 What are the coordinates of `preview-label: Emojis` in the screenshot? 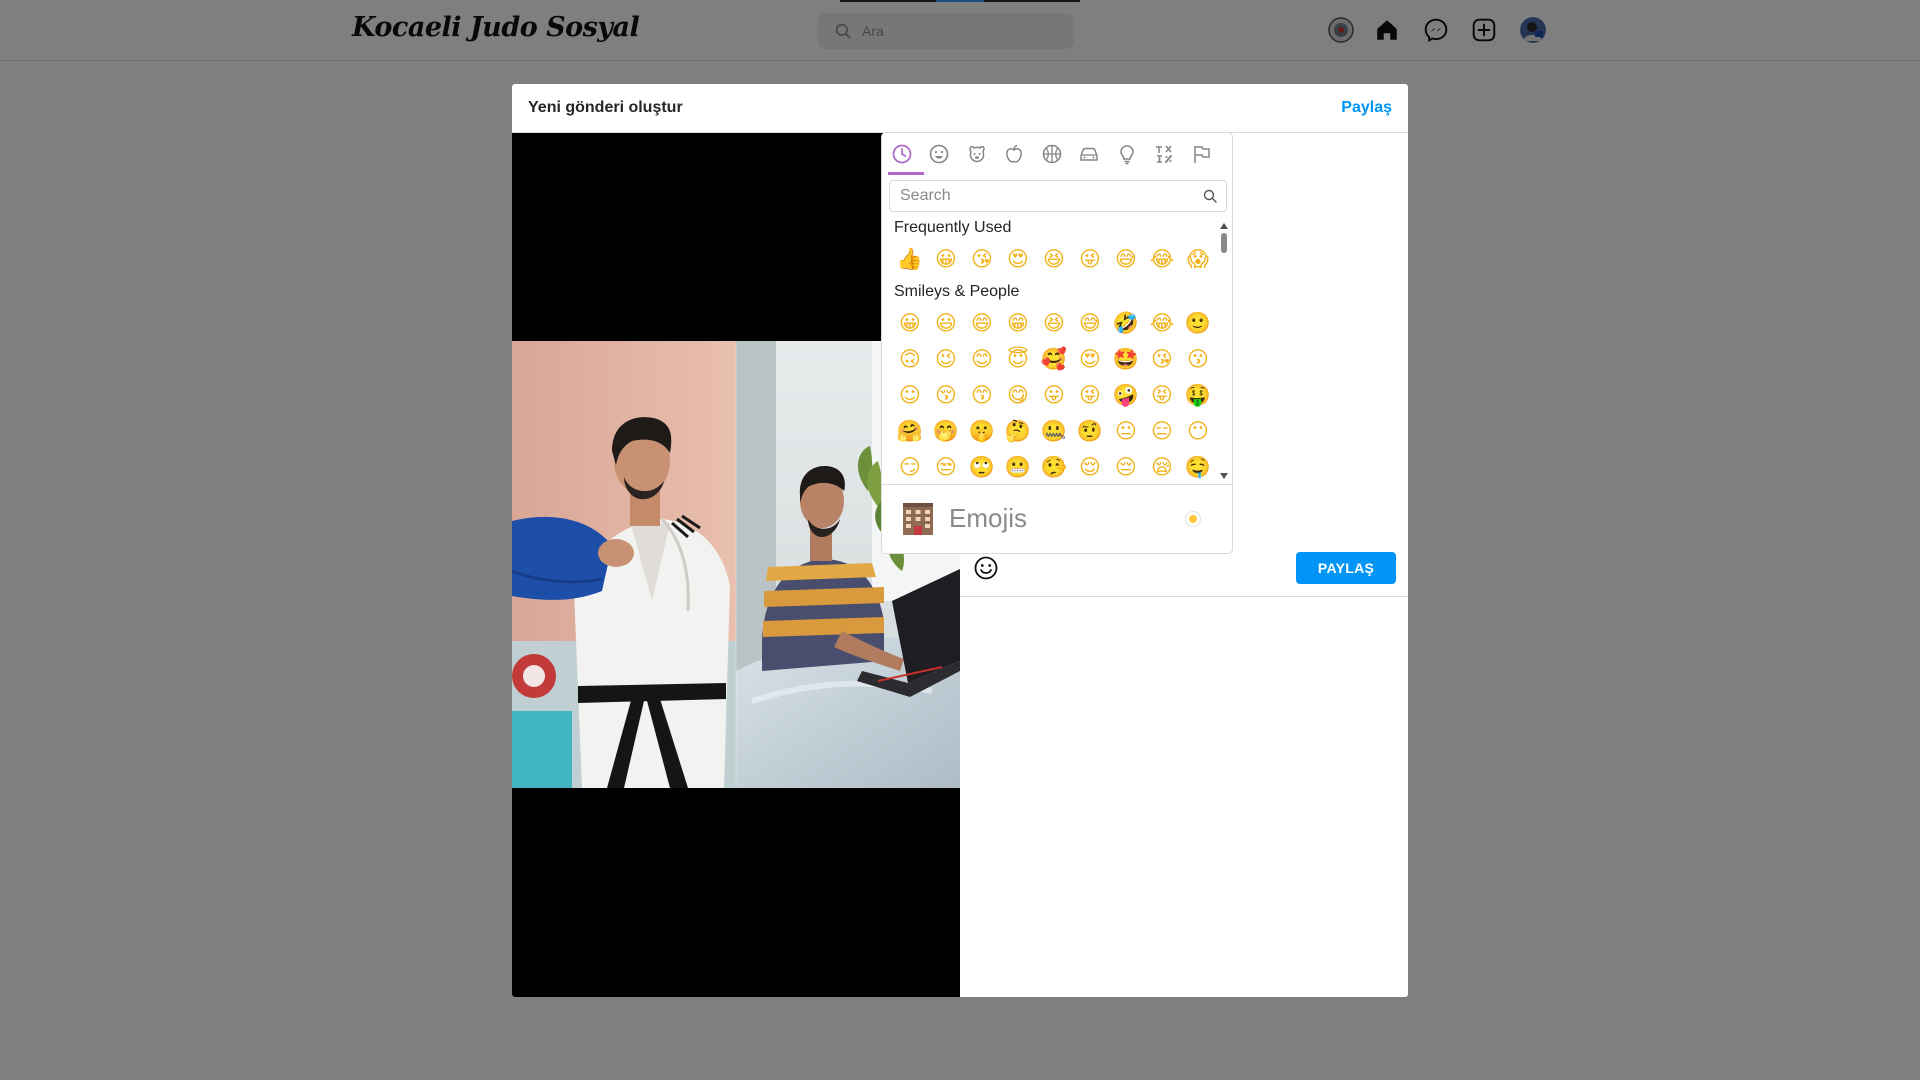 It's located at (988, 518).